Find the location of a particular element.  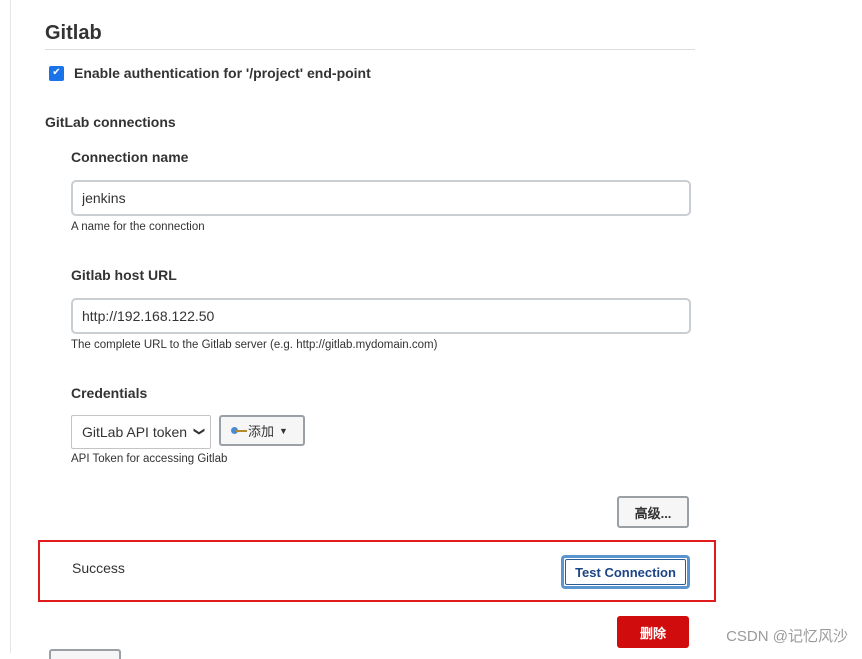

connection-name-label: Connection name is located at coordinates (130, 157).